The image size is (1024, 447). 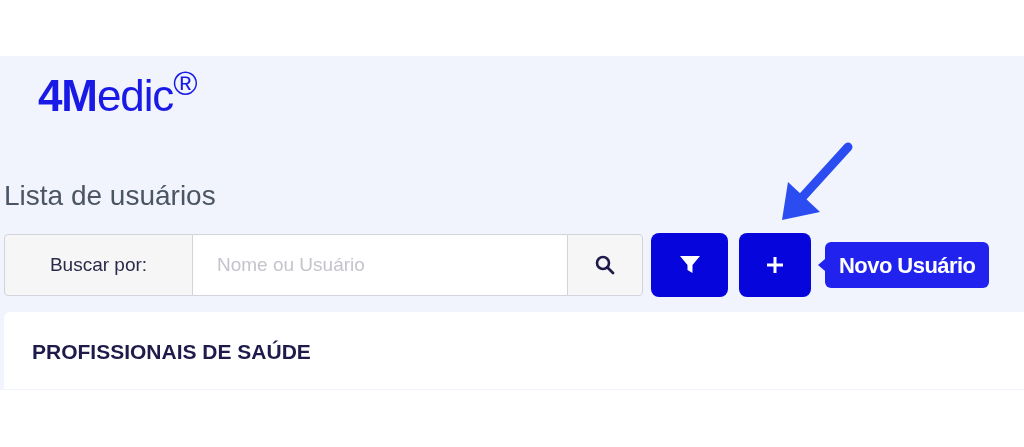 I want to click on search-label: Buscar por:, so click(x=98, y=265).